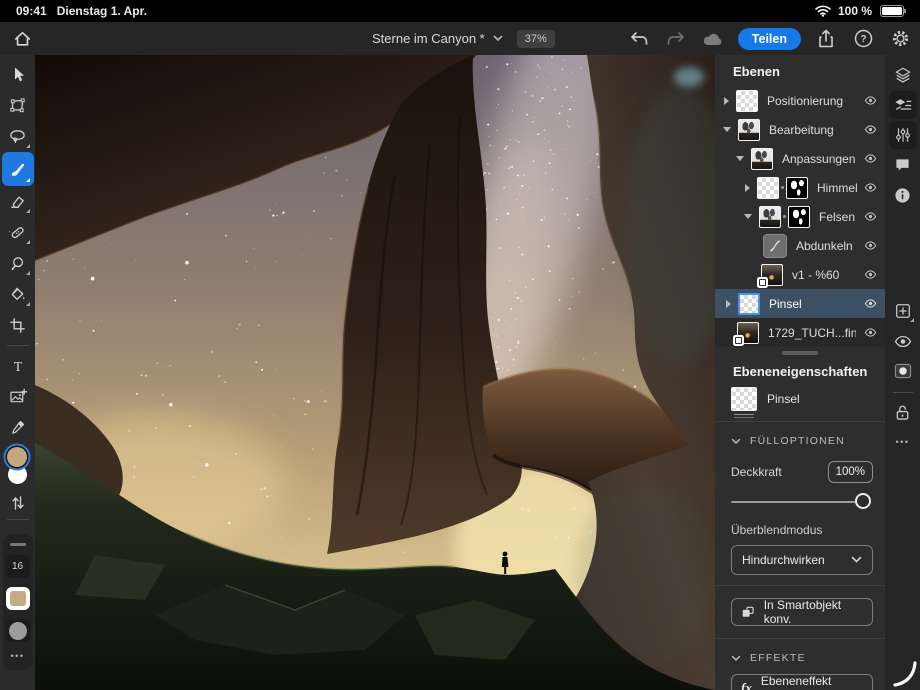 This screenshot has width=920, height=690. What do you see at coordinates (902, 105) in the screenshot?
I see `layer-properties-button` at bounding box center [902, 105].